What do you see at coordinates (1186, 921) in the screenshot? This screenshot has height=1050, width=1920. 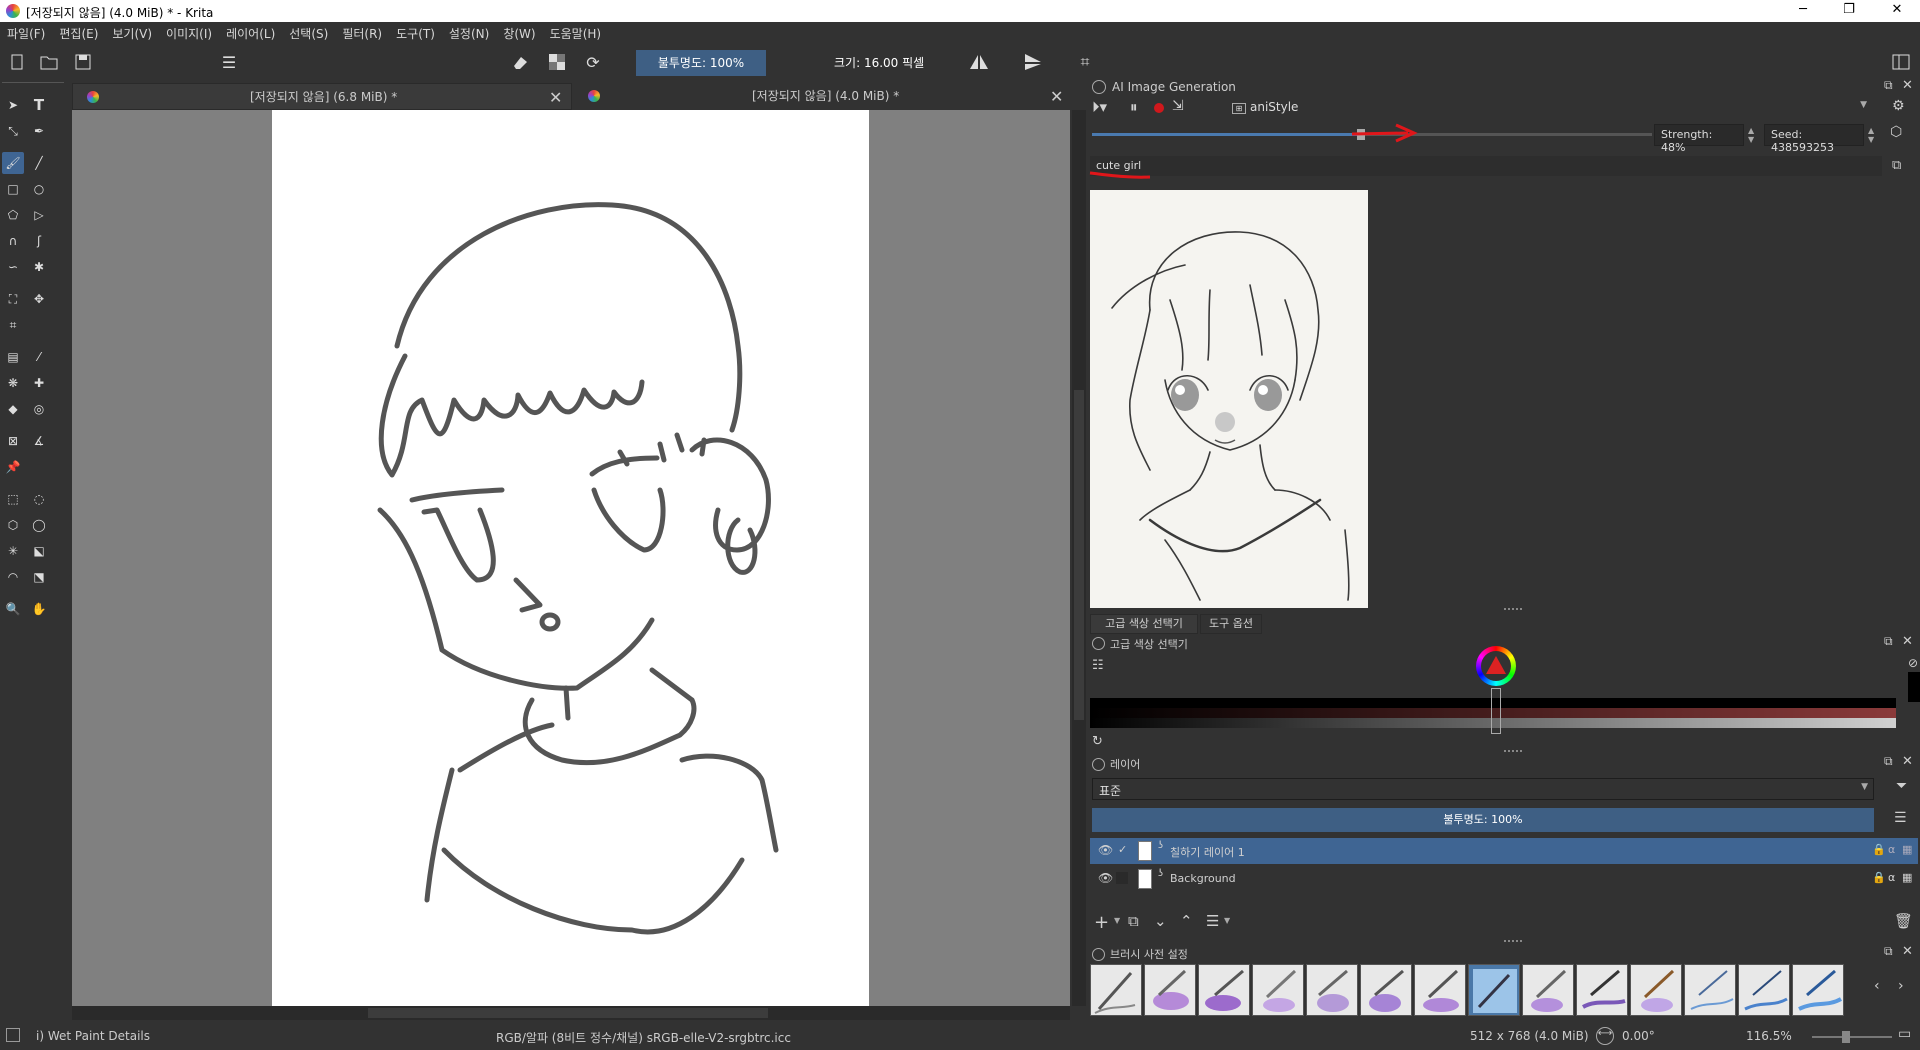 I see `move-layer-up-icon: ⌃` at bounding box center [1186, 921].